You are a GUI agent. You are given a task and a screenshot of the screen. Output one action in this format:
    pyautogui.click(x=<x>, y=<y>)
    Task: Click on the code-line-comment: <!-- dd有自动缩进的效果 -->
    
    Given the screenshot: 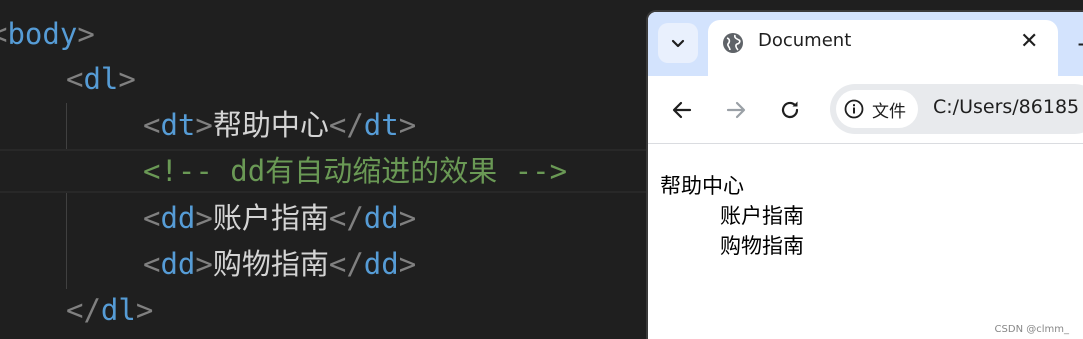 What is the action you would take?
    pyautogui.click(x=330, y=171)
    